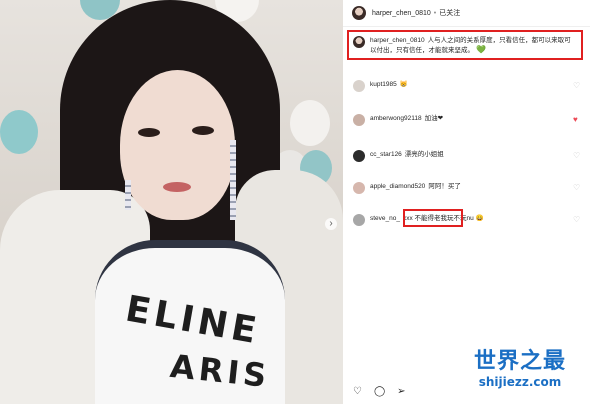 The width and height of the screenshot is (590, 404). What do you see at coordinates (397, 40) in the screenshot?
I see `caption-username: harper_chen_0810` at bounding box center [397, 40].